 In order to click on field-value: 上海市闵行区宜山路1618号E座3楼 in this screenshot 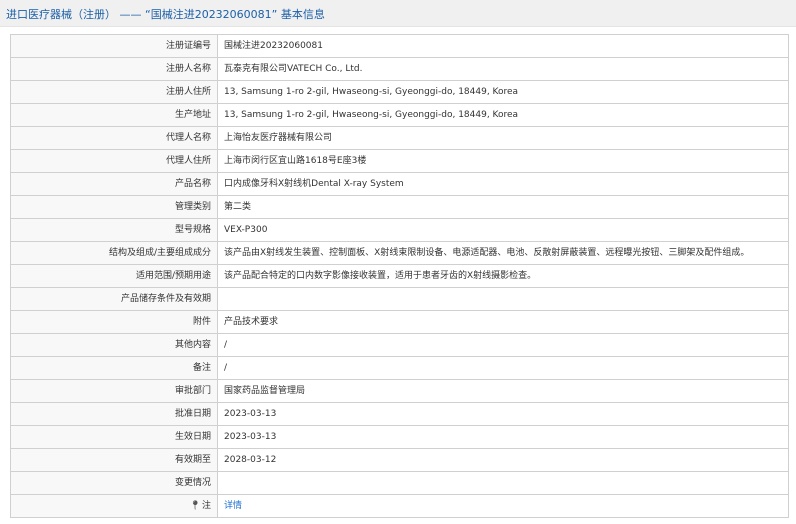, I will do `click(503, 161)`.